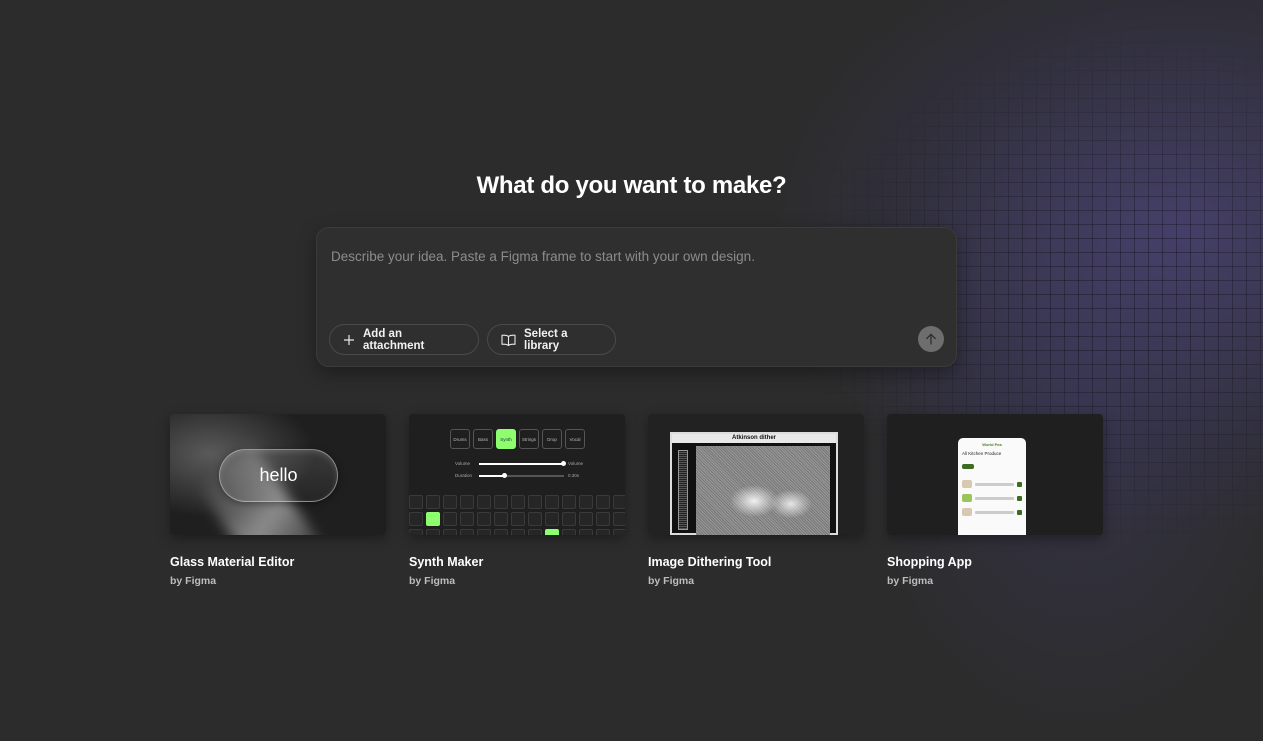 The width and height of the screenshot is (1263, 741). I want to click on duration-fill, so click(492, 475).